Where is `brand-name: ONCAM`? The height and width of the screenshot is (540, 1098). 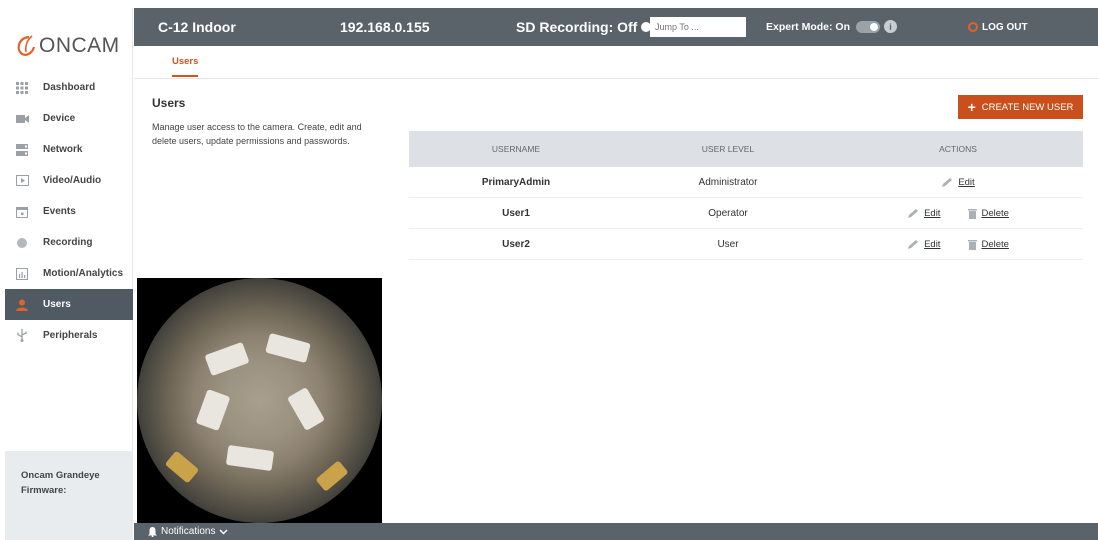
brand-name: ONCAM is located at coordinates (79, 45).